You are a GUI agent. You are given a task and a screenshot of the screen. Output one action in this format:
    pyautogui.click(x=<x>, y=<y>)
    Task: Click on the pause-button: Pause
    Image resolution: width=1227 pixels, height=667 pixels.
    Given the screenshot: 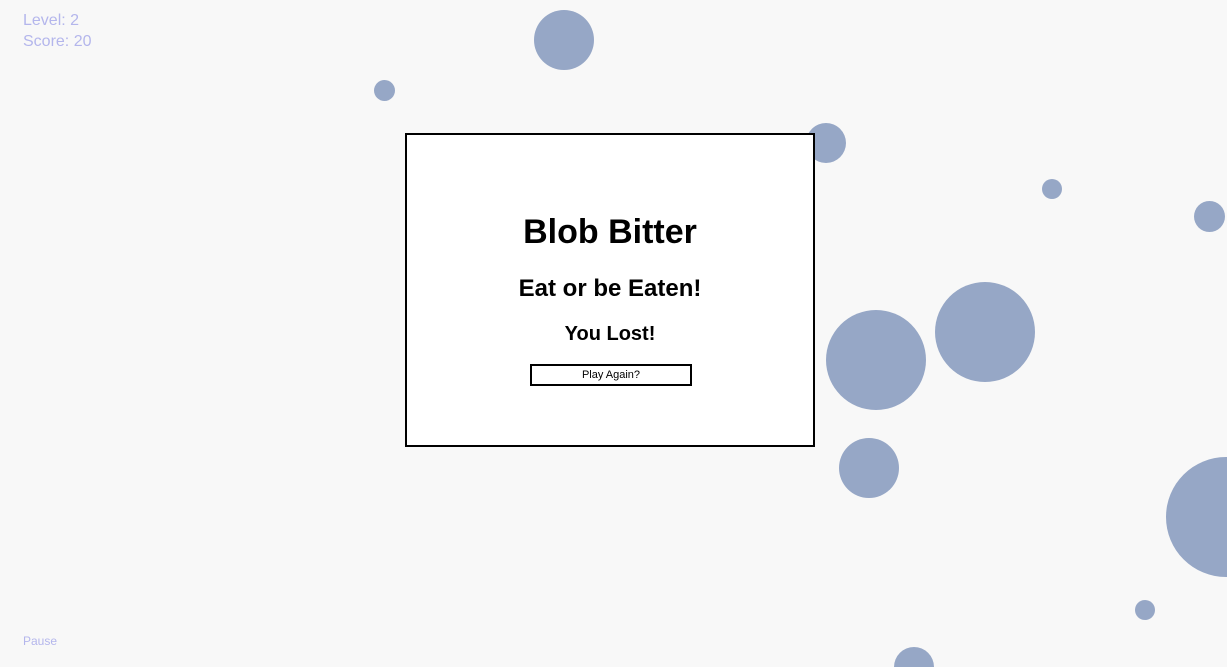 What is the action you would take?
    pyautogui.click(x=40, y=641)
    